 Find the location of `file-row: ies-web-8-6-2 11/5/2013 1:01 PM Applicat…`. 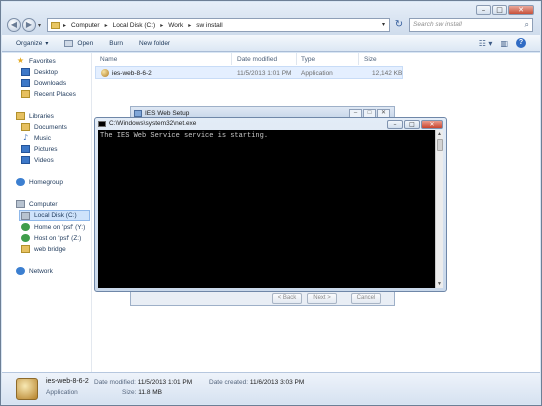

file-row: ies-web-8-6-2 11/5/2013 1:01 PM Applicat… is located at coordinates (249, 72).